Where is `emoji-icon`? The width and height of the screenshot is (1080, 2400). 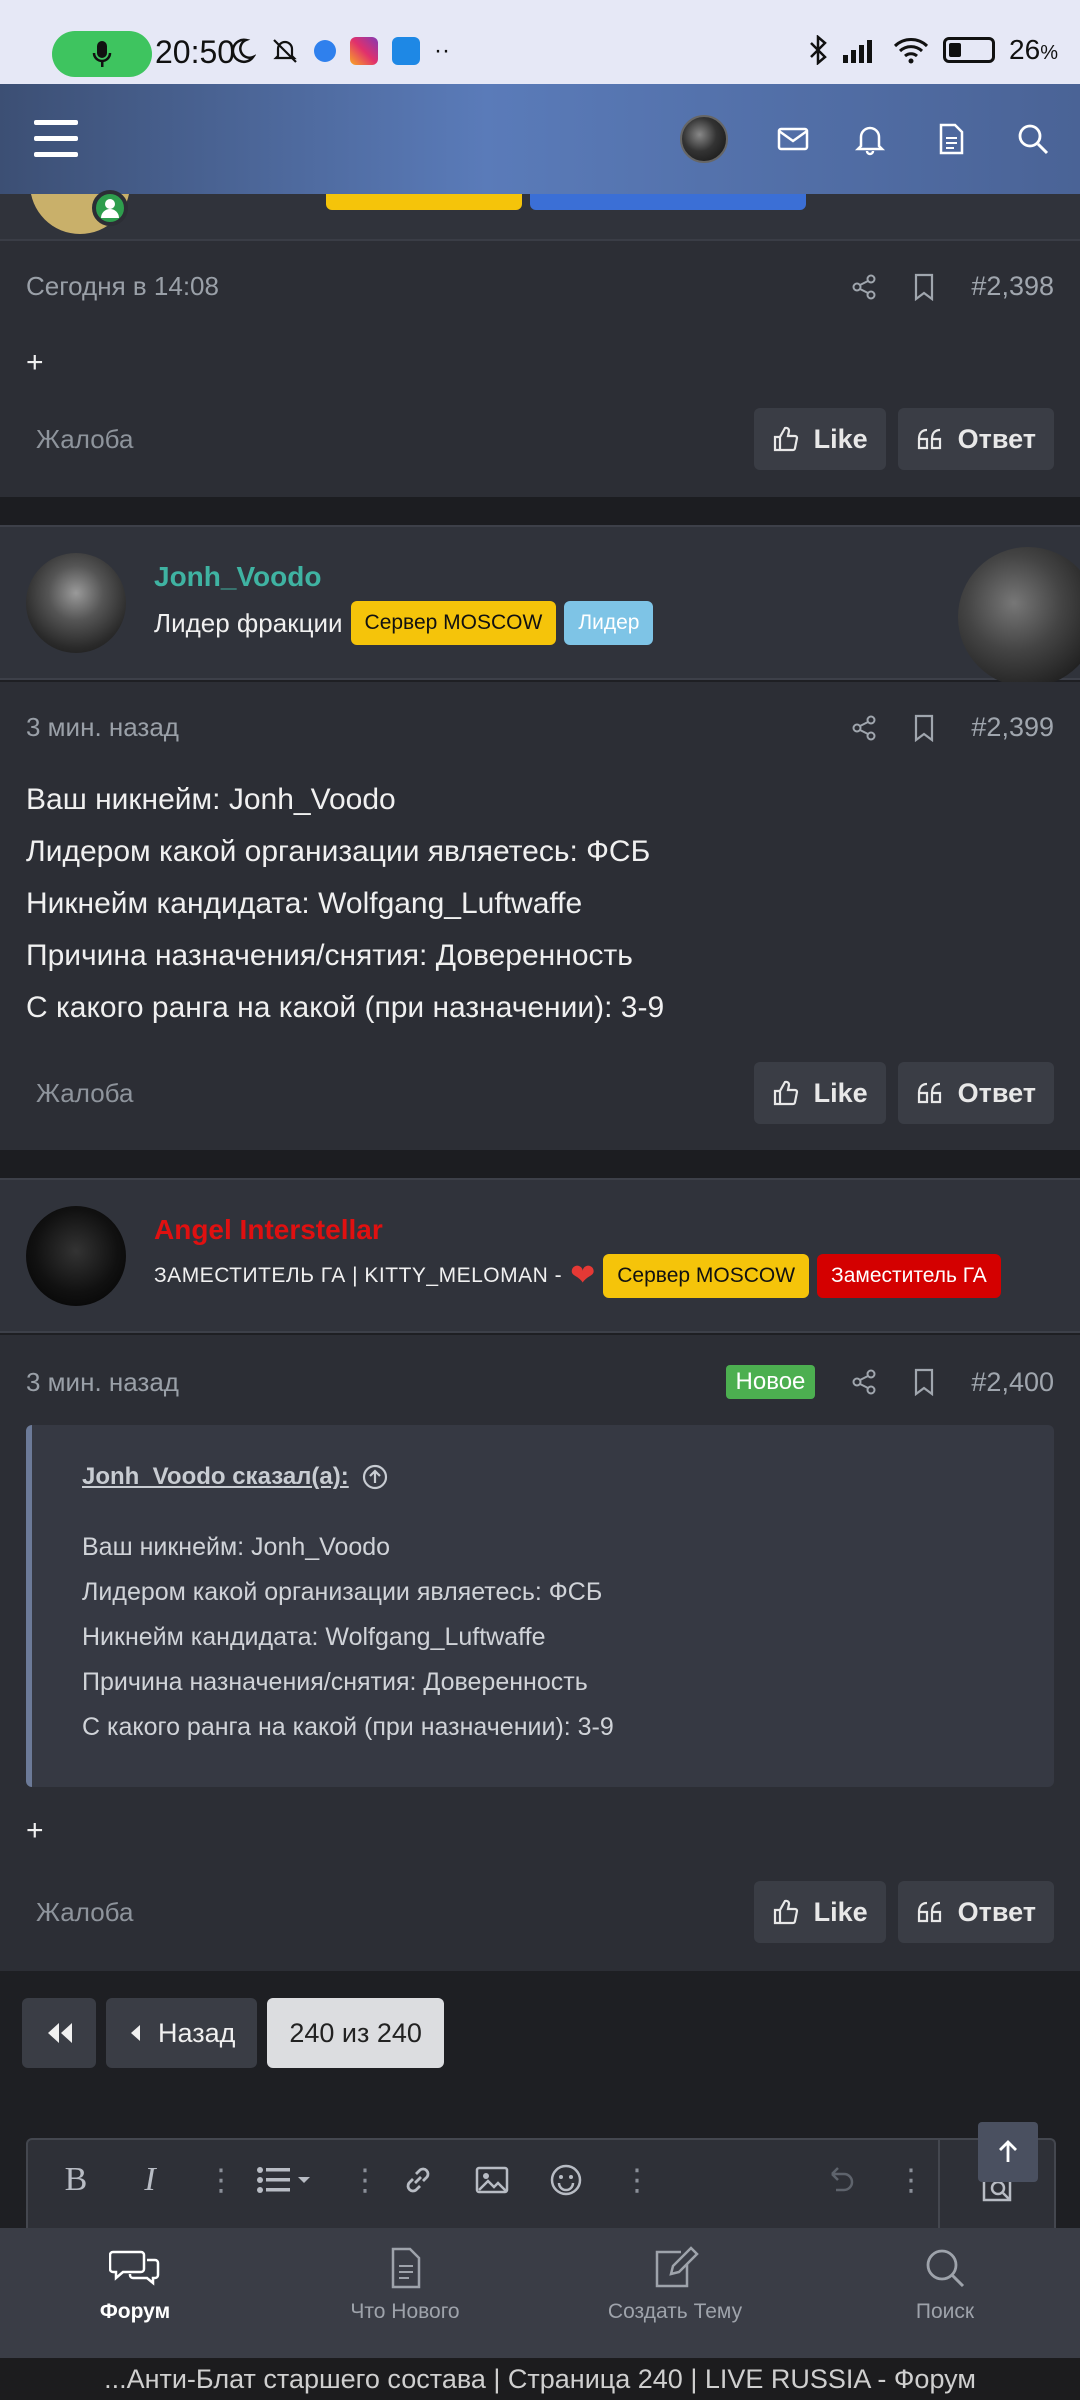
emoji-icon is located at coordinates (566, 2180).